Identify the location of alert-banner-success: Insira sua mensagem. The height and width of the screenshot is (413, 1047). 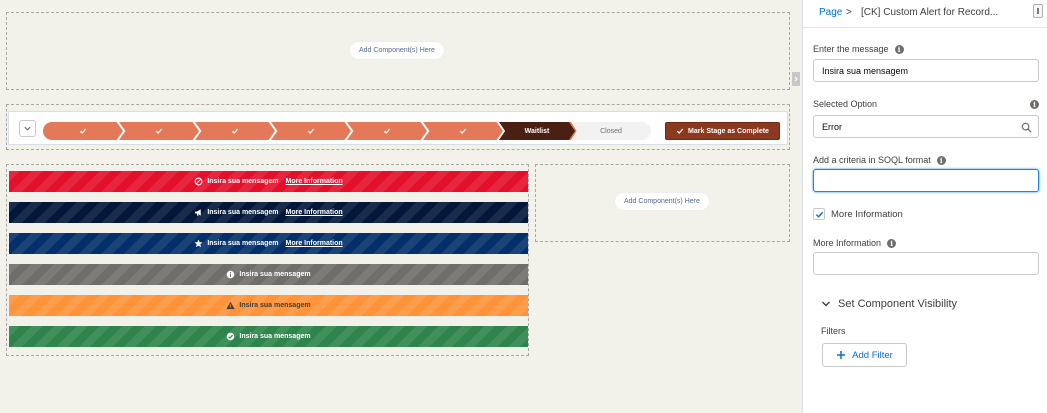
(268, 336).